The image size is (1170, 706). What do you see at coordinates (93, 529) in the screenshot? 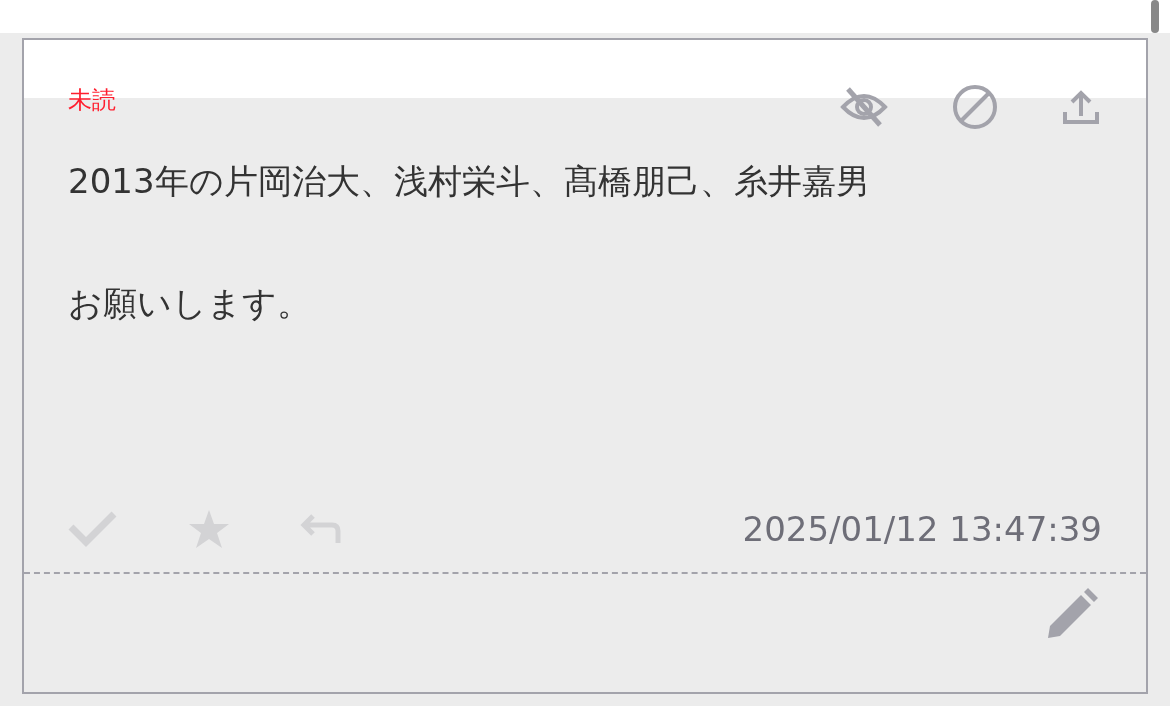
I see `check-icon` at bounding box center [93, 529].